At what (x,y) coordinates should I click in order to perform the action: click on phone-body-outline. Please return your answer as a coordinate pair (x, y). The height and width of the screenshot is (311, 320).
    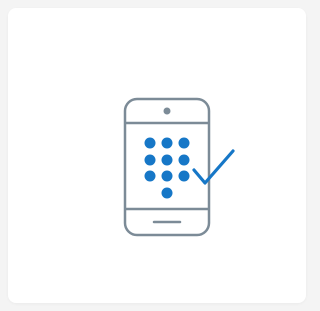
    Looking at the image, I should click on (167, 167).